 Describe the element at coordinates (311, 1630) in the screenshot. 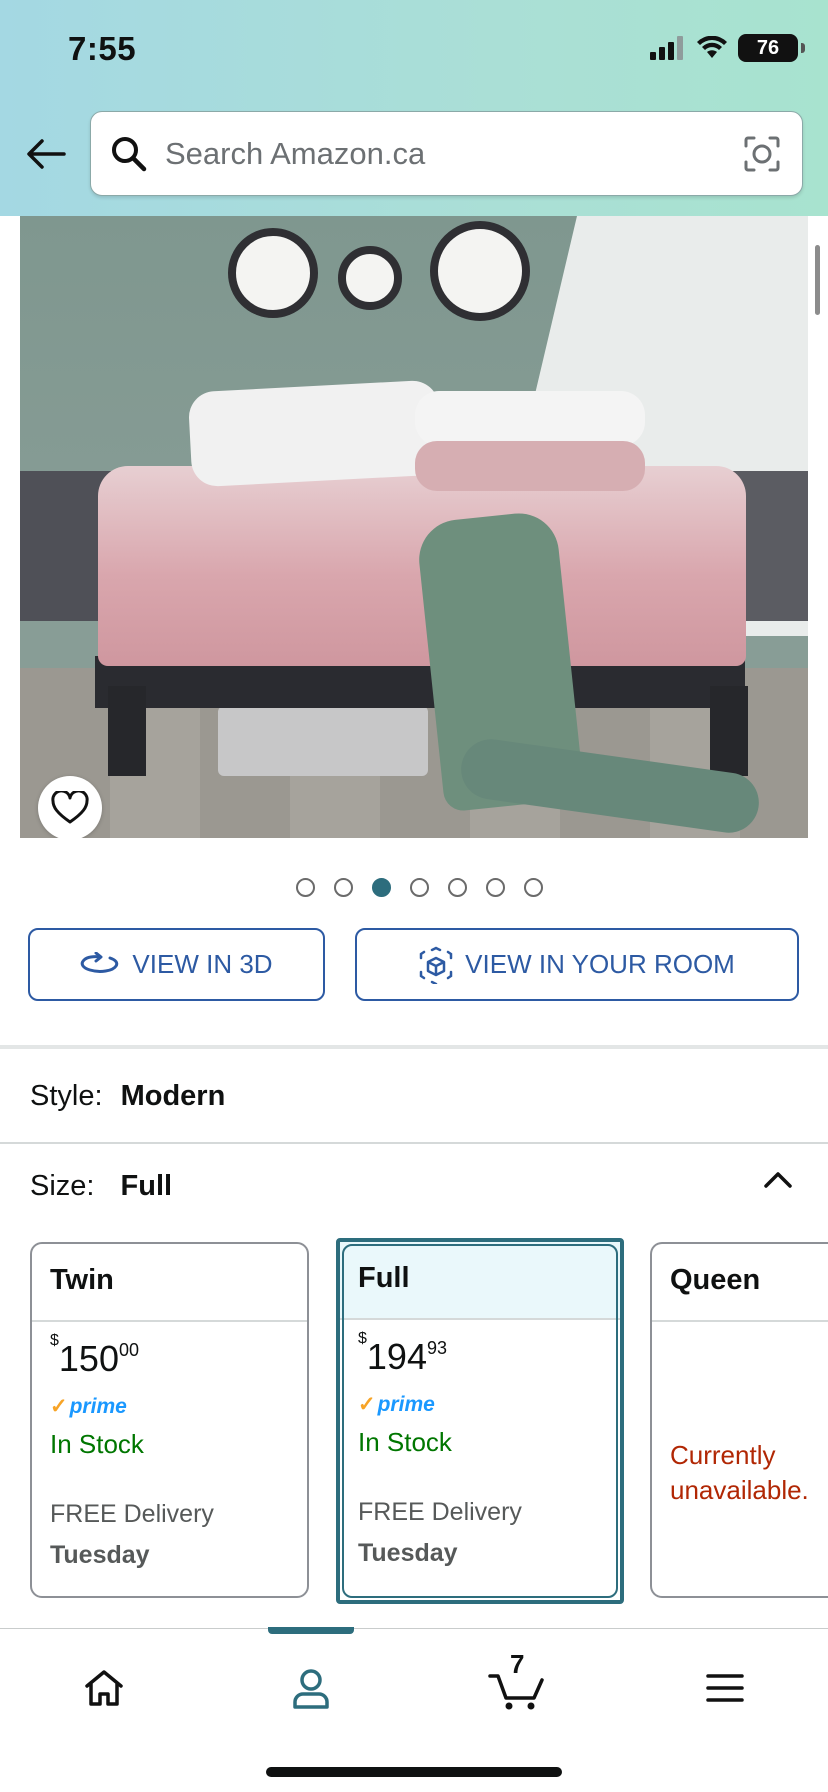

I see `active-tab-indicator` at that location.